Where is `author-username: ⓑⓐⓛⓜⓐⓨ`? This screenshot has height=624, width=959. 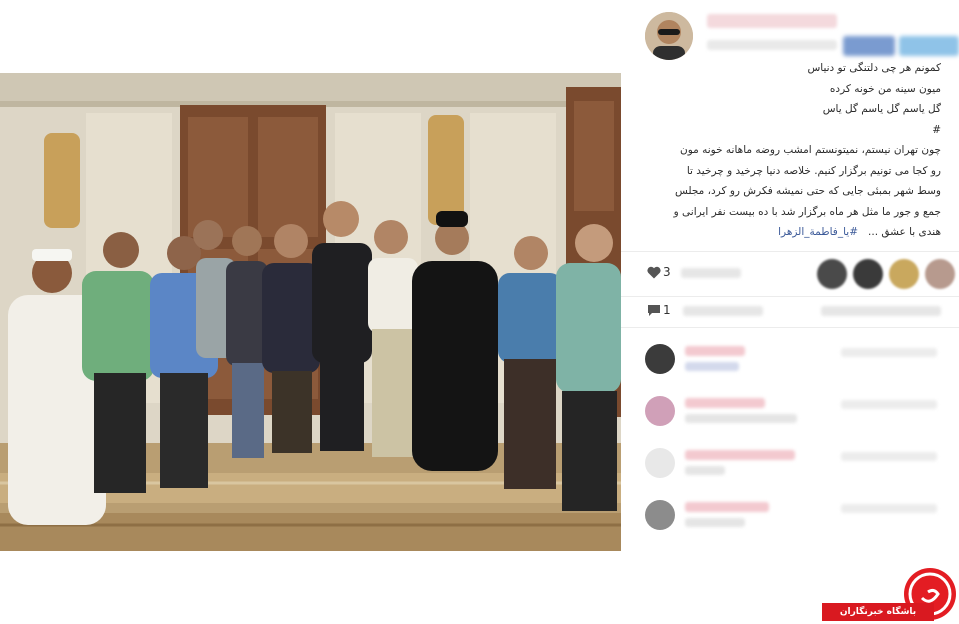 author-username: ⓑⓐⓛⓜⓐⓨ is located at coordinates (772, 21).